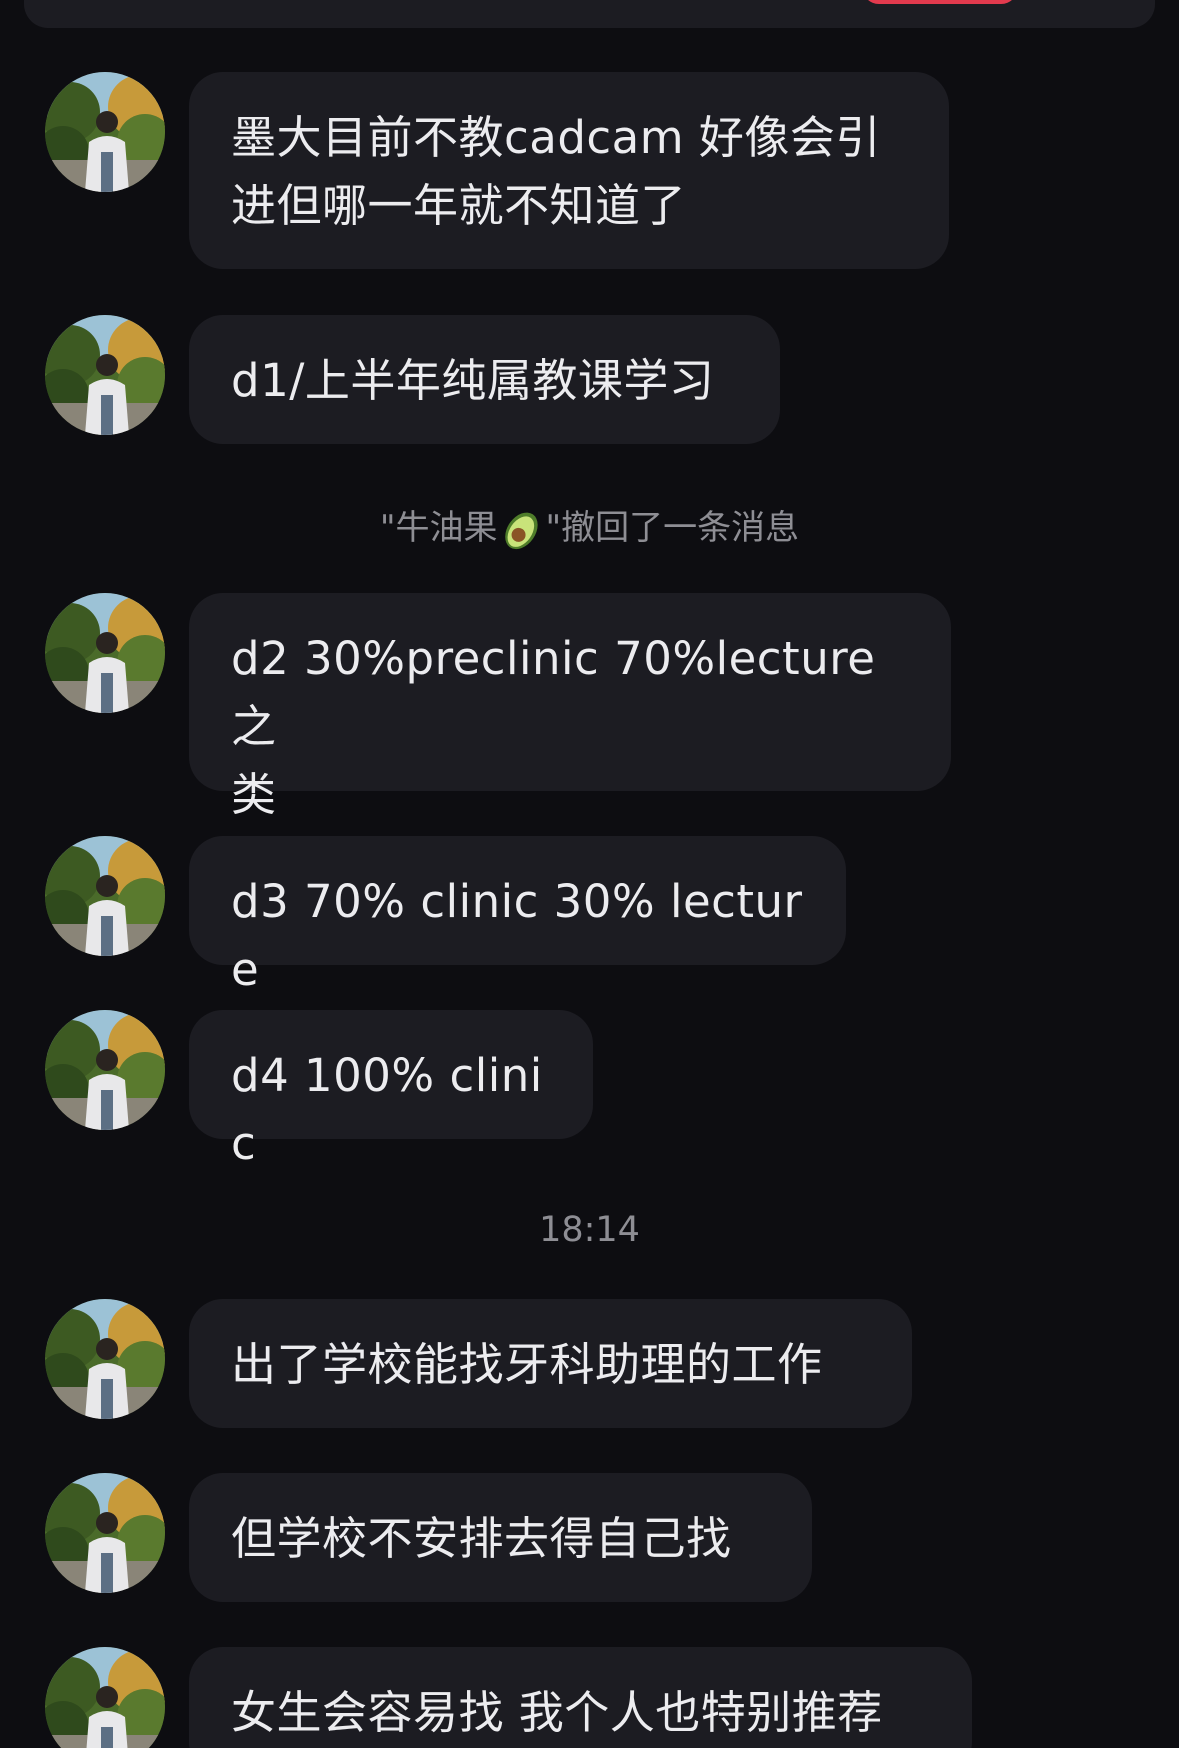  I want to click on message-bubble: 墨大目前不教cadcam 好像会引 进但哪一年就不知道了, so click(569, 170).